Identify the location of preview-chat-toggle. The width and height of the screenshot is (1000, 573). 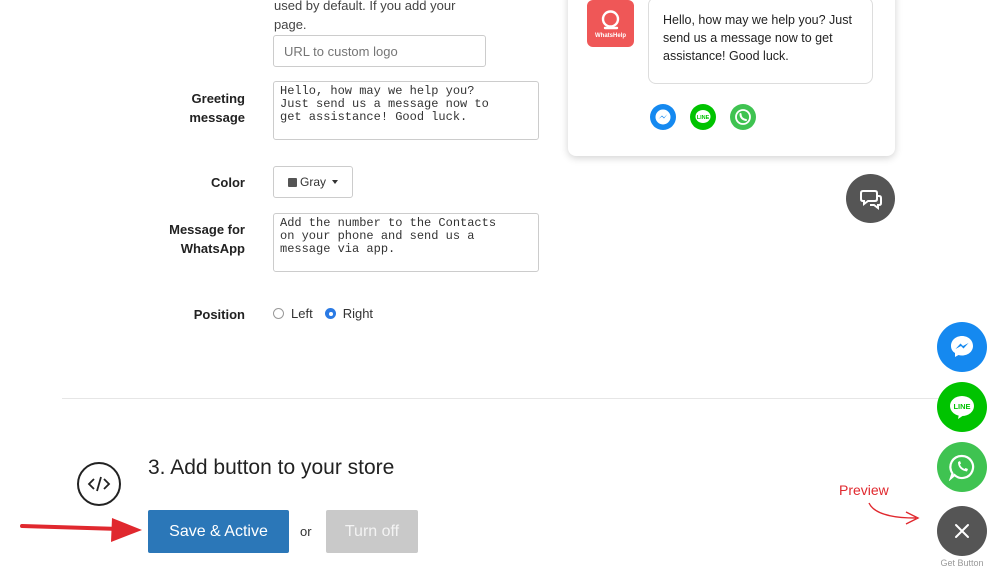
(870, 198).